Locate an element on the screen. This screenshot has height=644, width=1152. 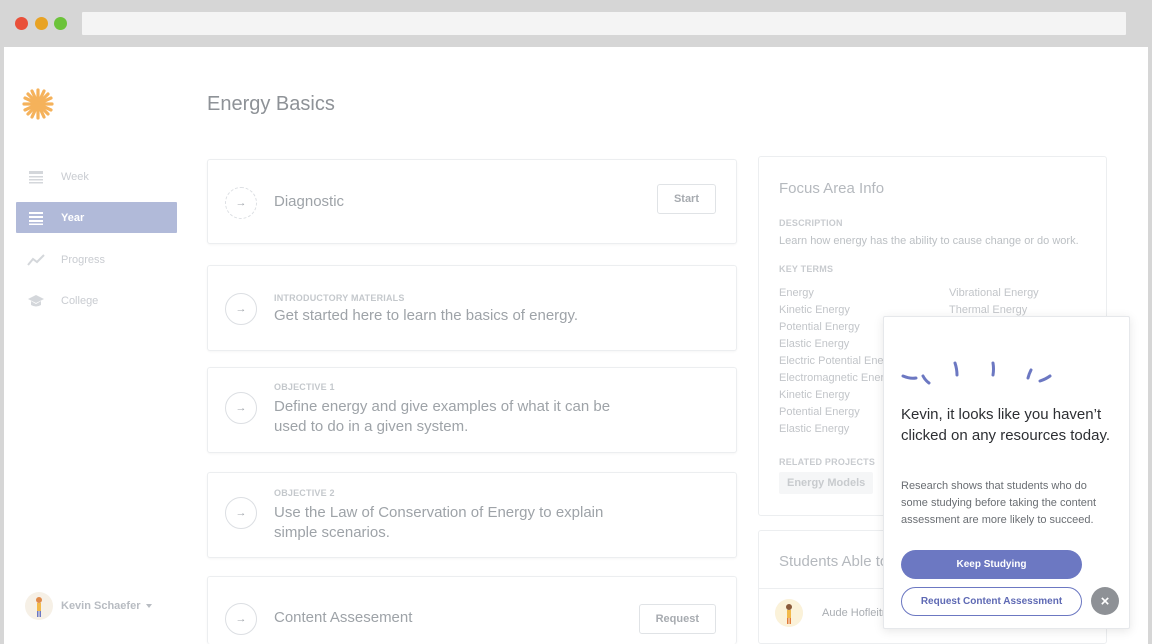
calendar-week-icon is located at coordinates (36, 177).